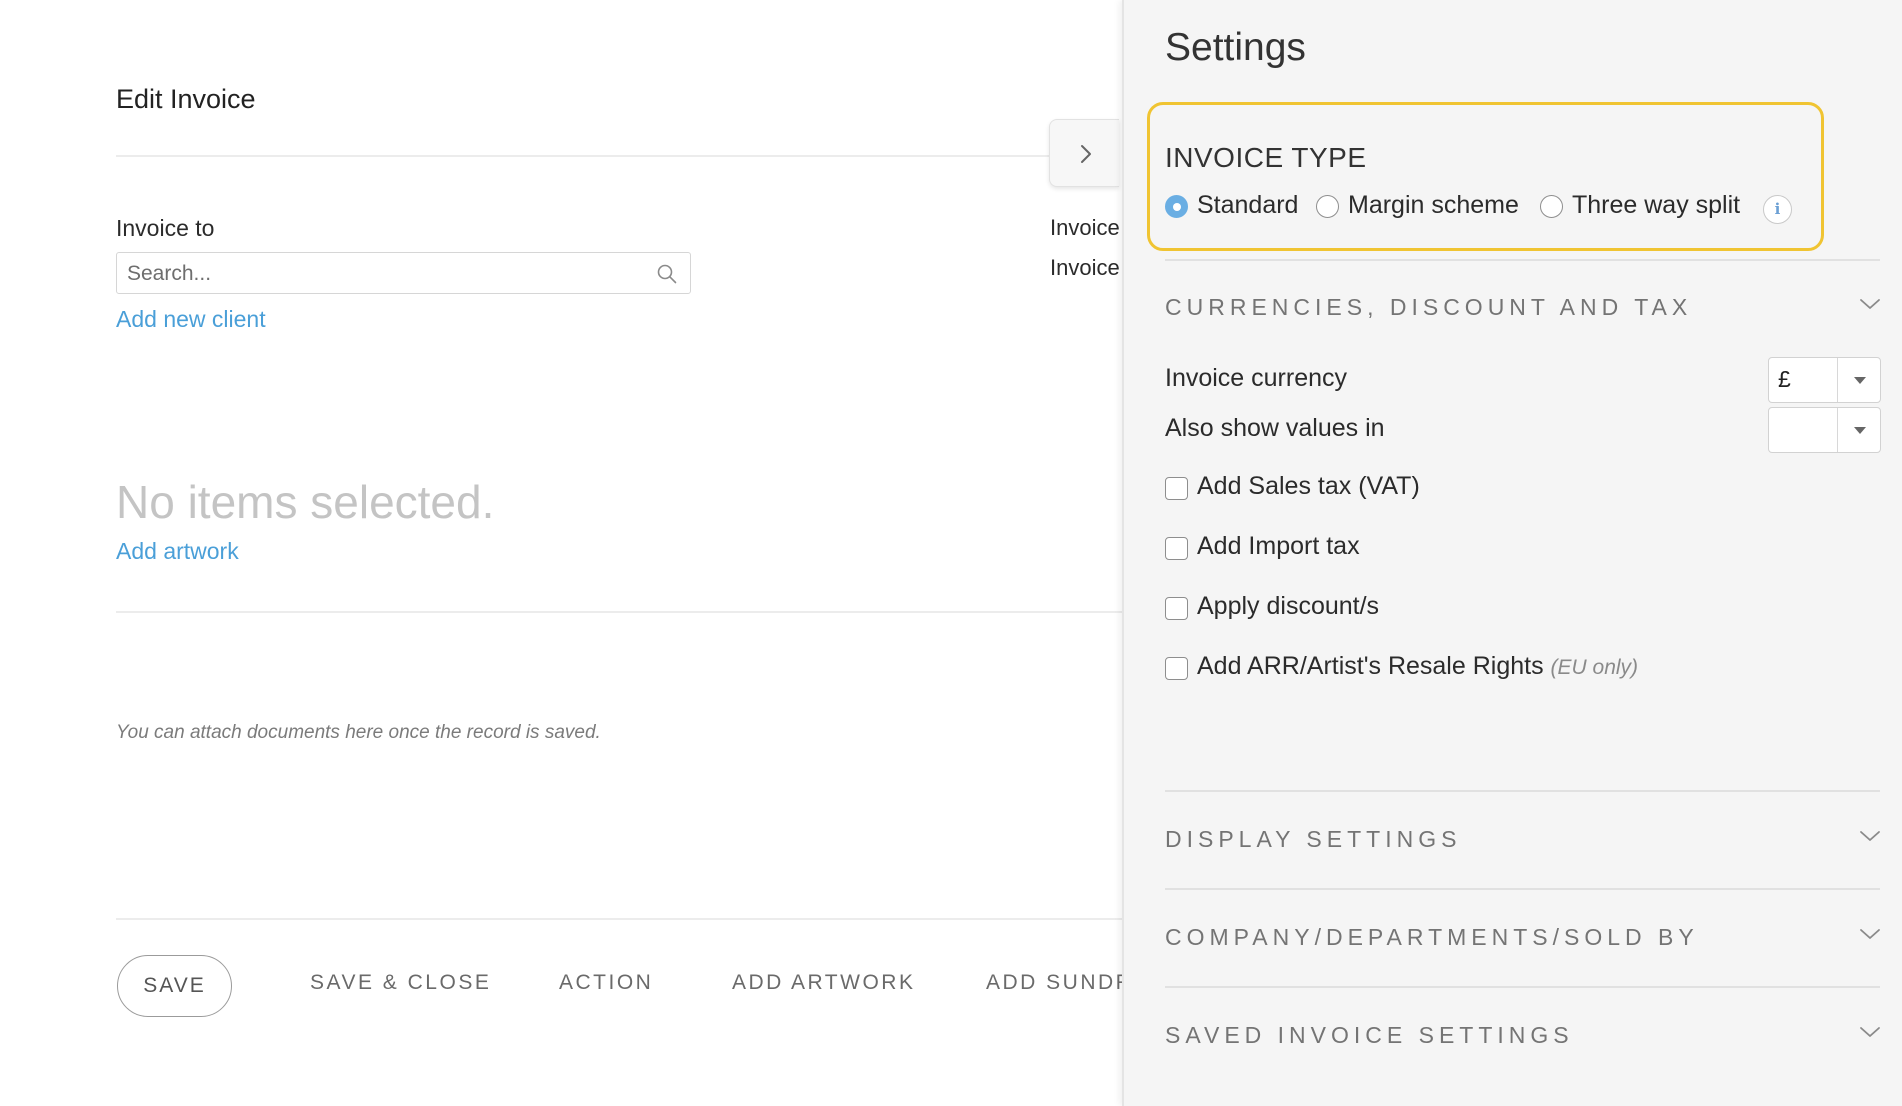 Image resolution: width=1902 pixels, height=1106 pixels. I want to click on checkbox-arr-label: Add ARR/Artist's Resale Rights (EU only), so click(1417, 666).